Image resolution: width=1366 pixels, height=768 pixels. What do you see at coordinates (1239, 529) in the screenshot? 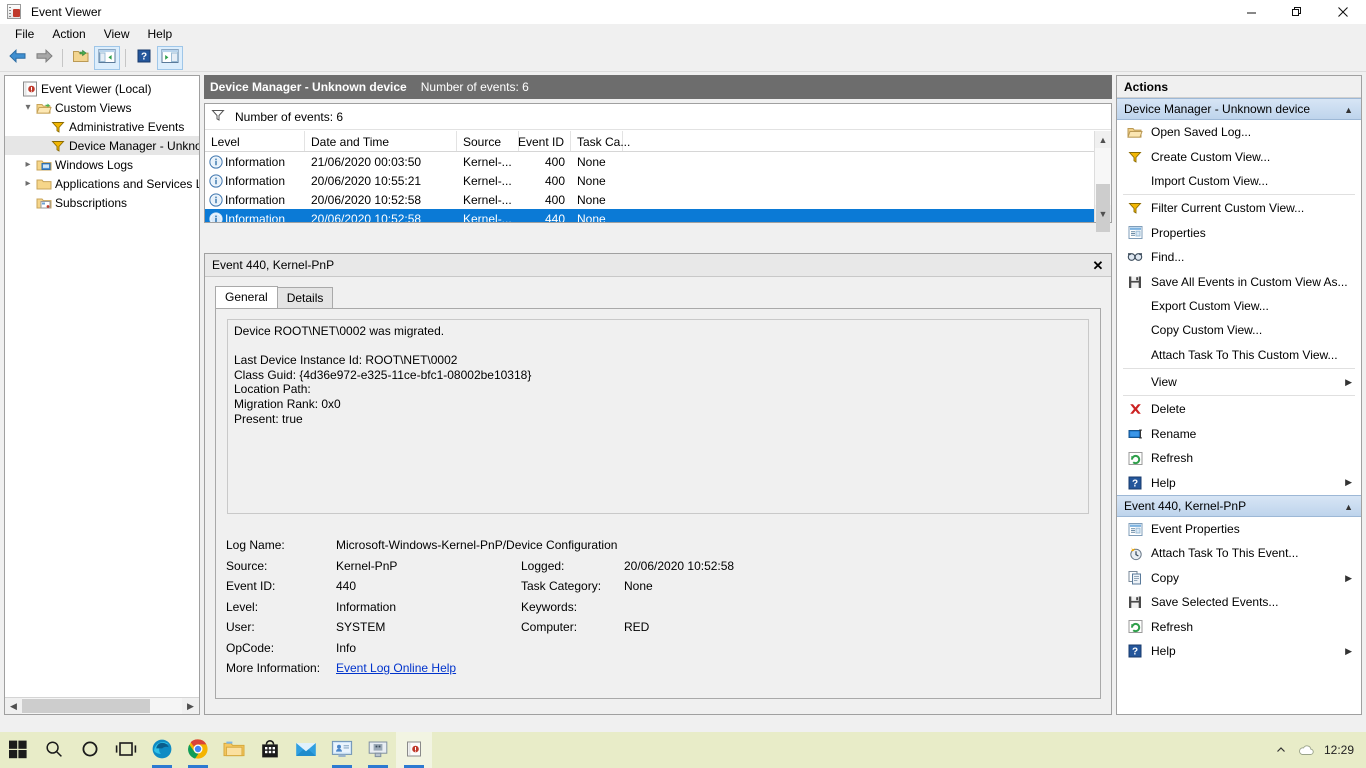
I see `action-item-event-properties: Event Properties` at bounding box center [1239, 529].